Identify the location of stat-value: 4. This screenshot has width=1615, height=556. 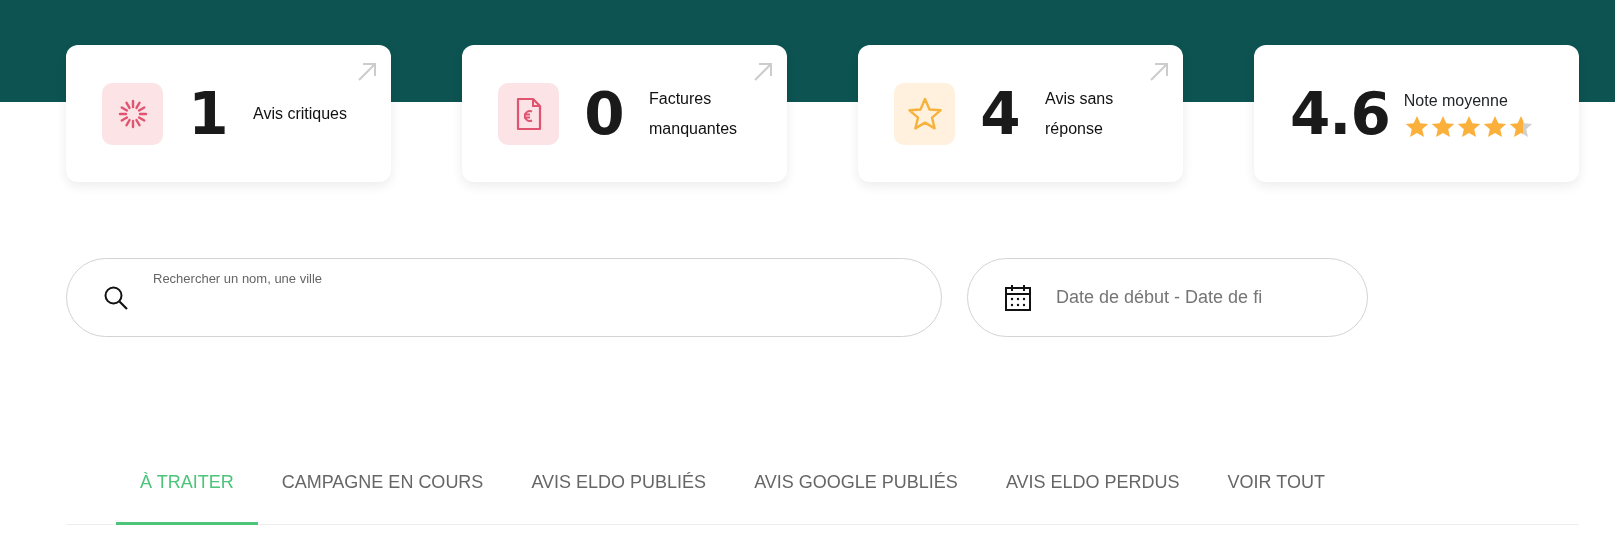
(1000, 113).